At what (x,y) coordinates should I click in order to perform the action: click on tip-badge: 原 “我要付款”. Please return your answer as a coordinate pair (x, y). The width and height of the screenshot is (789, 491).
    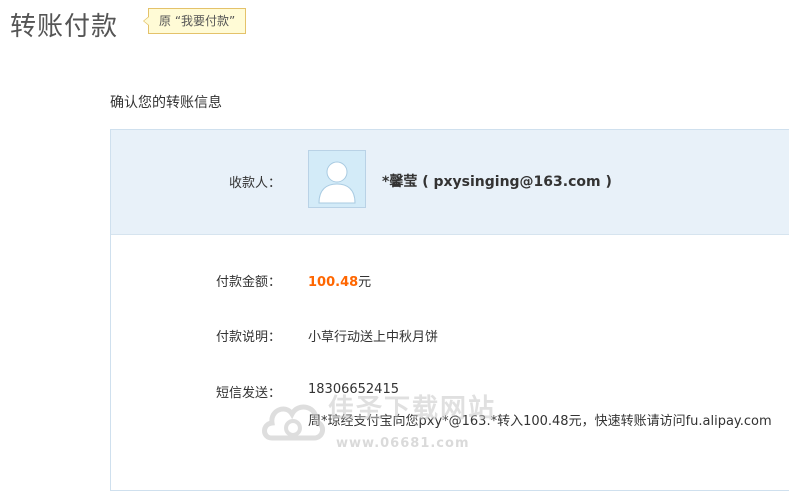
    Looking at the image, I should click on (194, 21).